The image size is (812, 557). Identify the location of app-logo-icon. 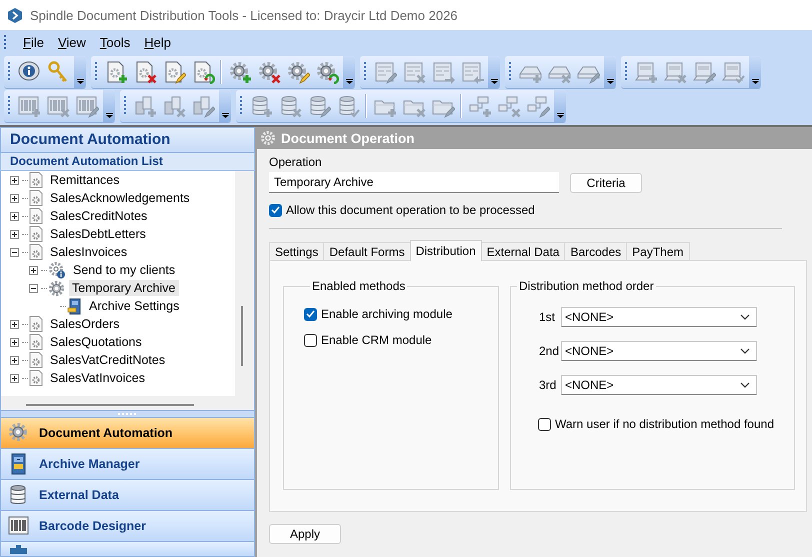
(15, 15).